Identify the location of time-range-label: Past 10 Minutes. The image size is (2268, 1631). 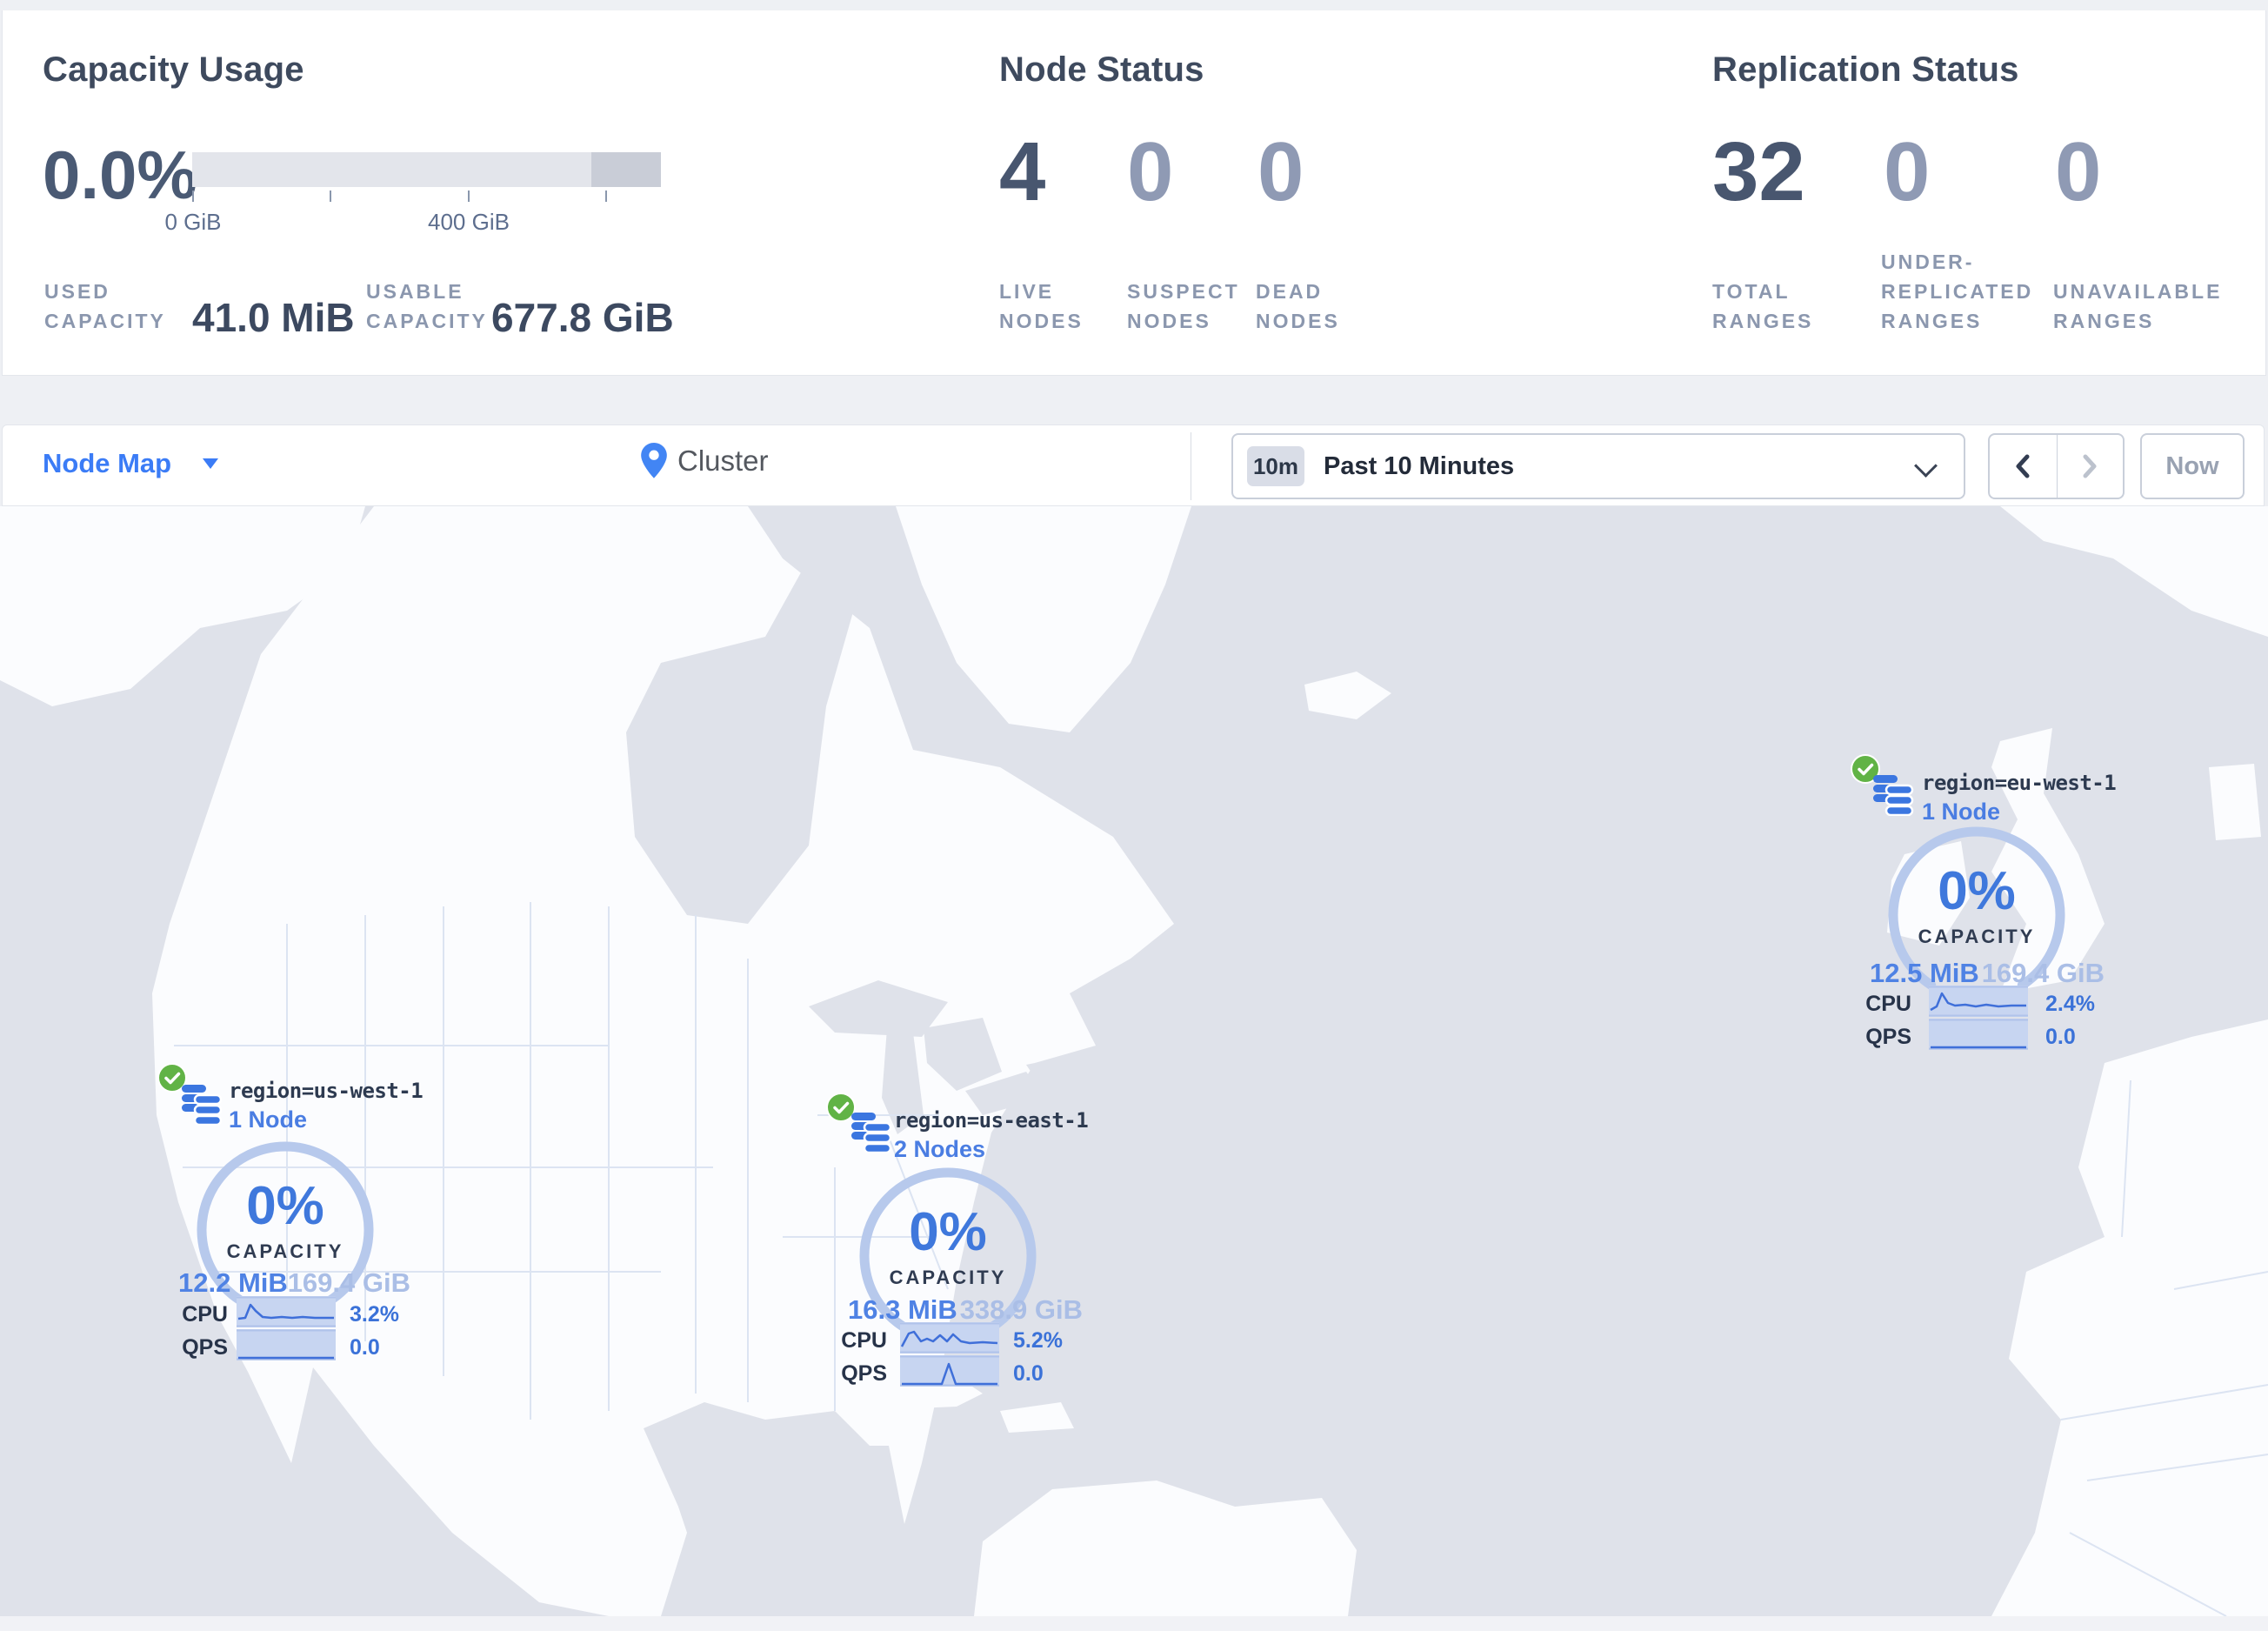
(1419, 466).